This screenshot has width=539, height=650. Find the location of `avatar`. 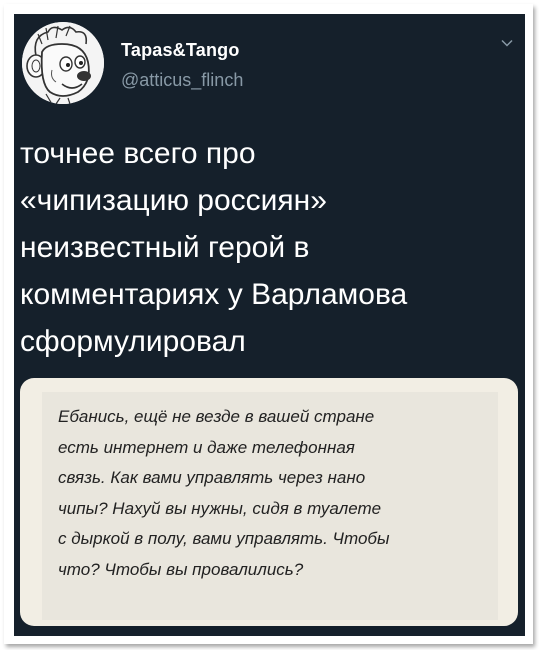

avatar is located at coordinates (63, 63).